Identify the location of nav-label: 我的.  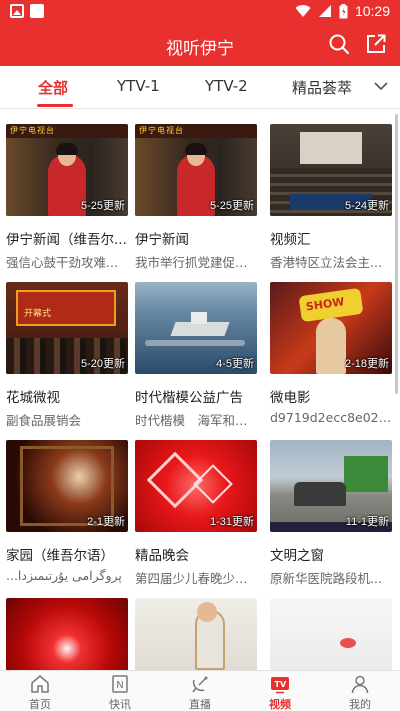
(360, 704).